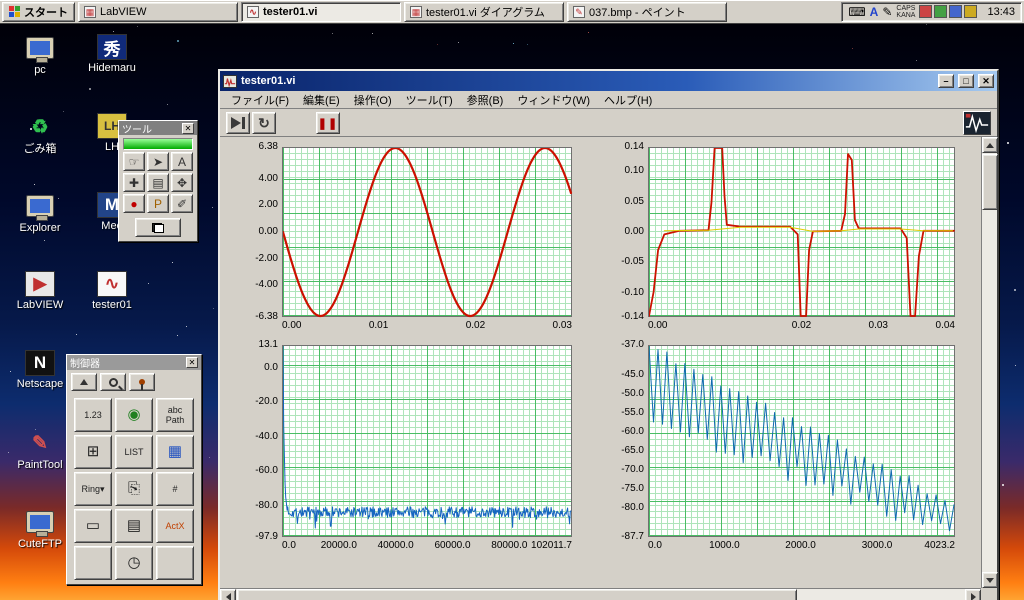 The height and width of the screenshot is (600, 1024). I want to click on list-table-control: LIST, so click(134, 452).